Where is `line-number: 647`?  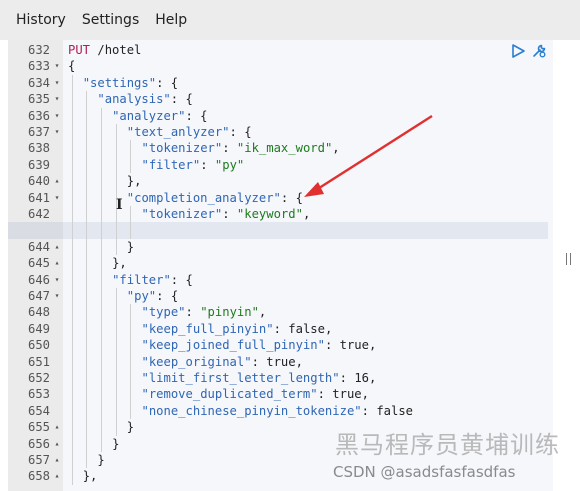
line-number: 647 is located at coordinates (38, 296).